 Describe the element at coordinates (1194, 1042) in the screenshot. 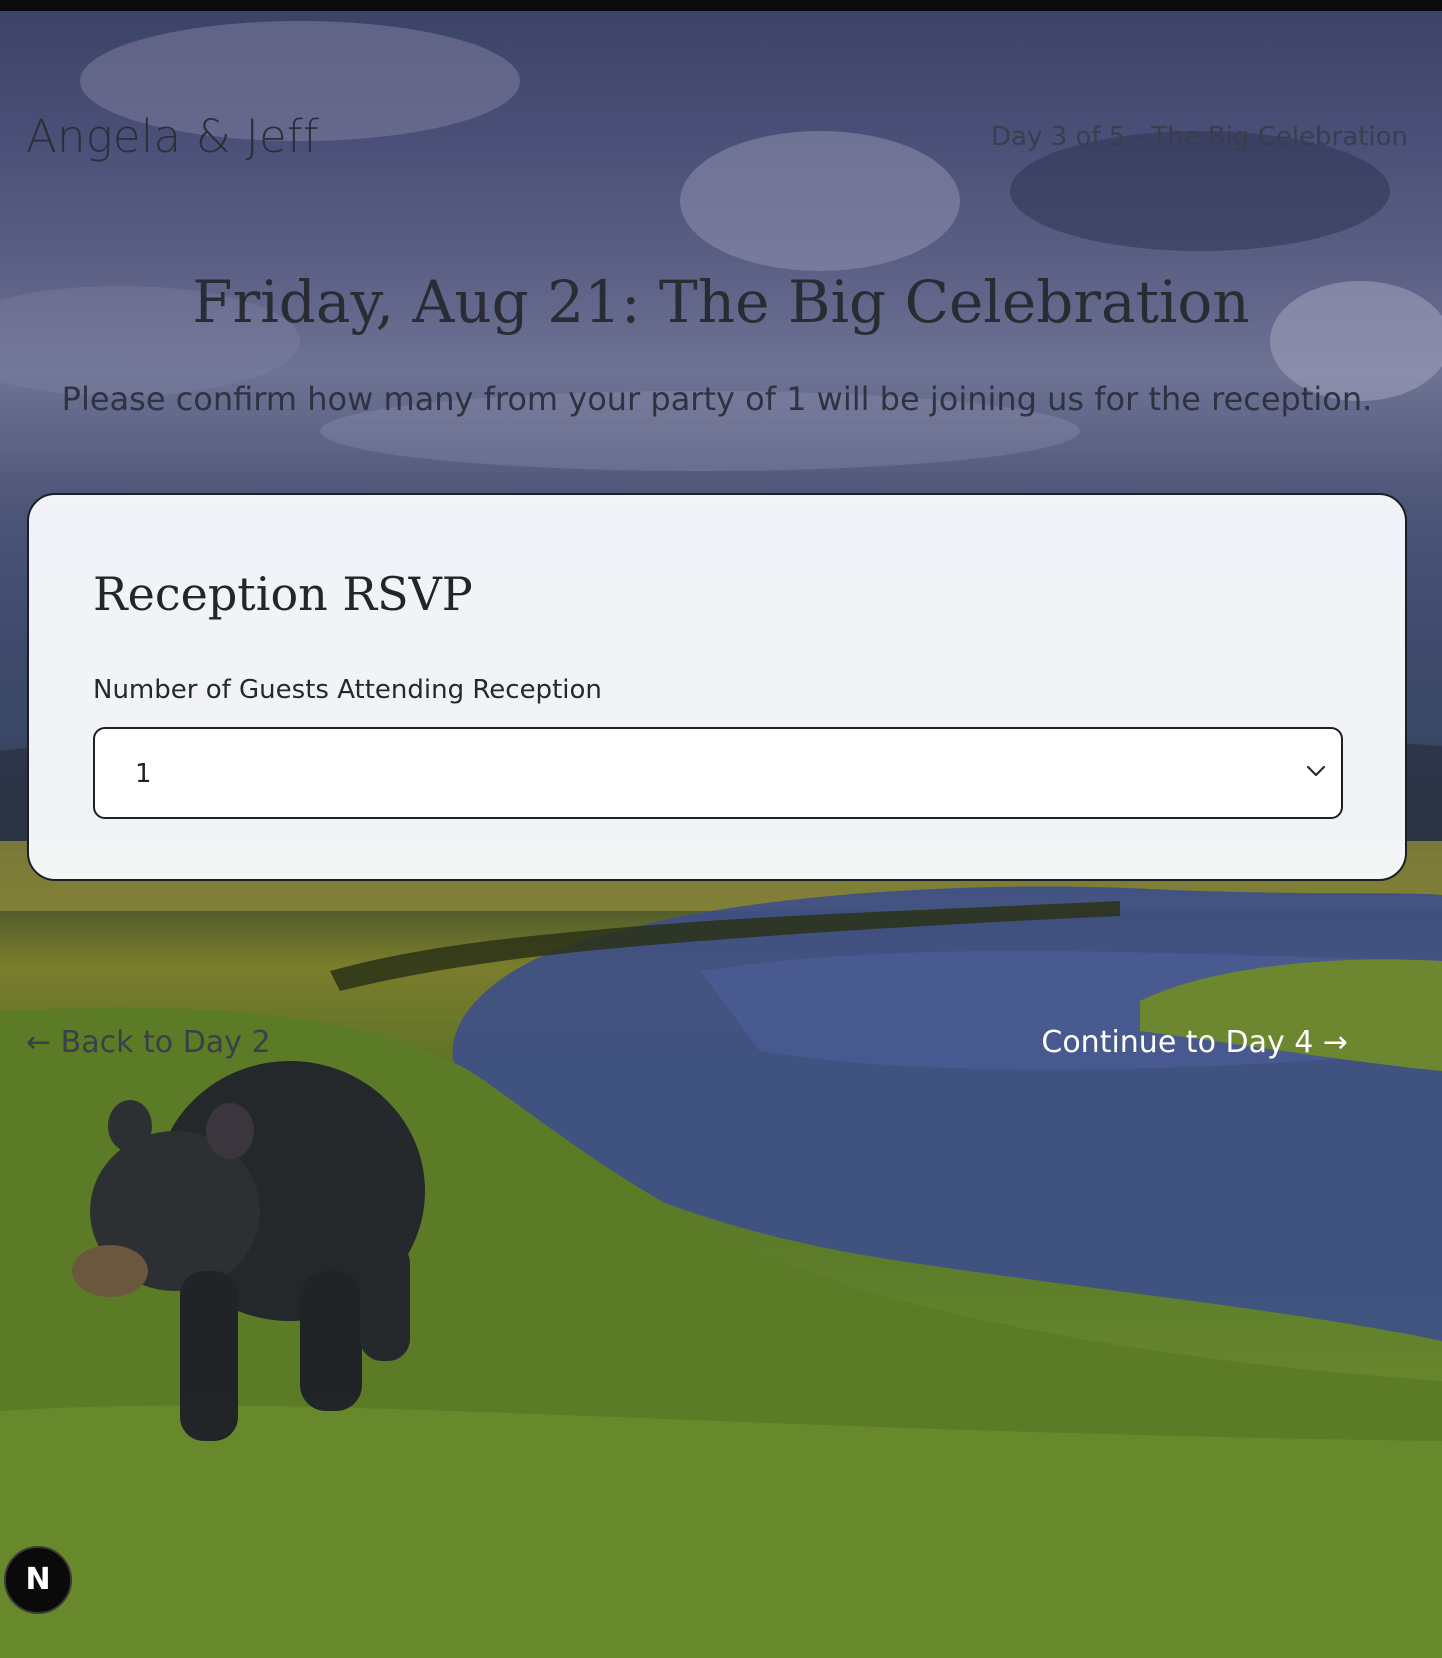

I see `continue-to-day-4-link: Continue to Day 4 →` at that location.